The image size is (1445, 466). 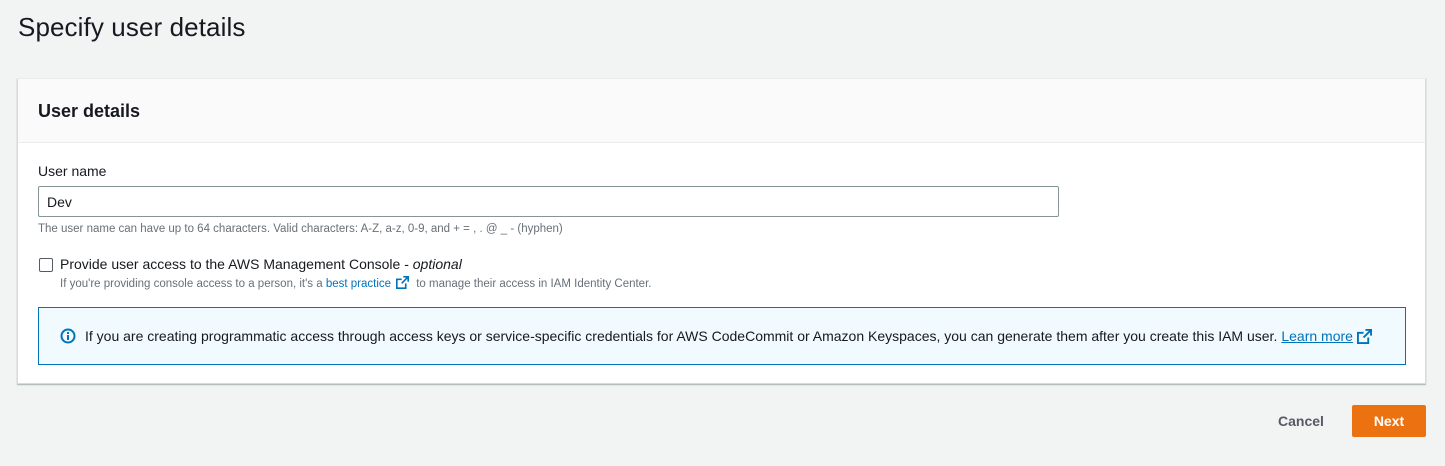 I want to click on user-name-input, so click(x=548, y=201).